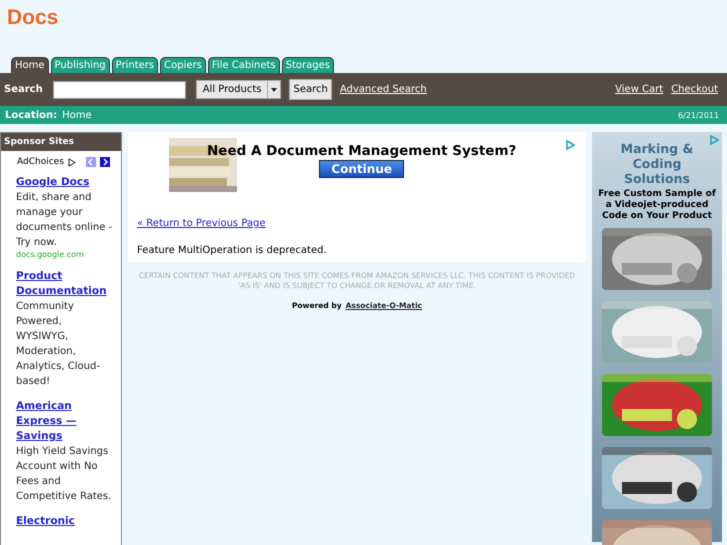  I want to click on ad-url: docs.google.com, so click(50, 254).